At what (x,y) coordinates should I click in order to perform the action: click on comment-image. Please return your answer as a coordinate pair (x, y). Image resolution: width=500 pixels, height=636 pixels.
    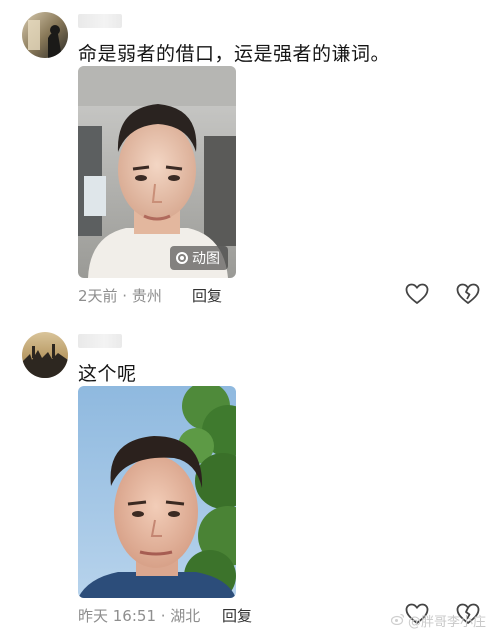
    Looking at the image, I should click on (157, 492).